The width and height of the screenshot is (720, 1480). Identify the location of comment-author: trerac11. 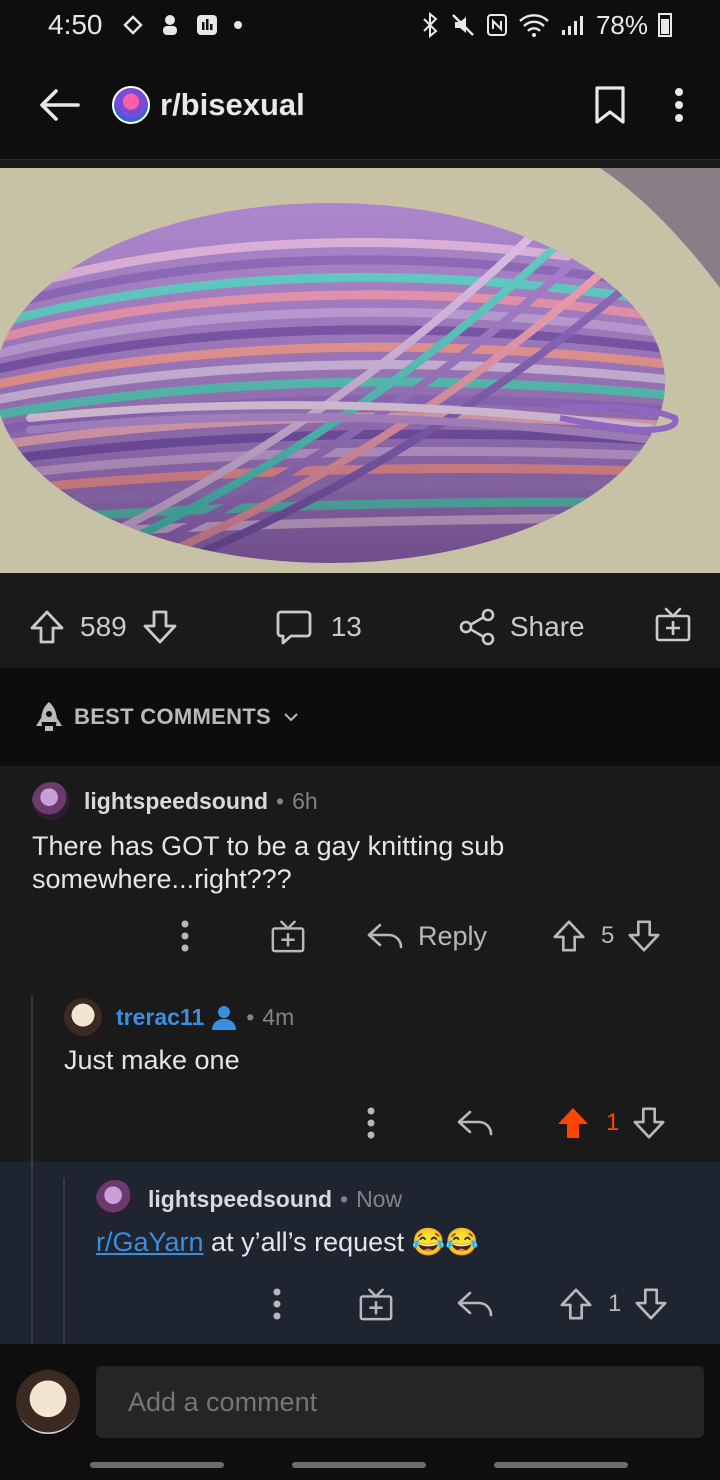
(160, 1017).